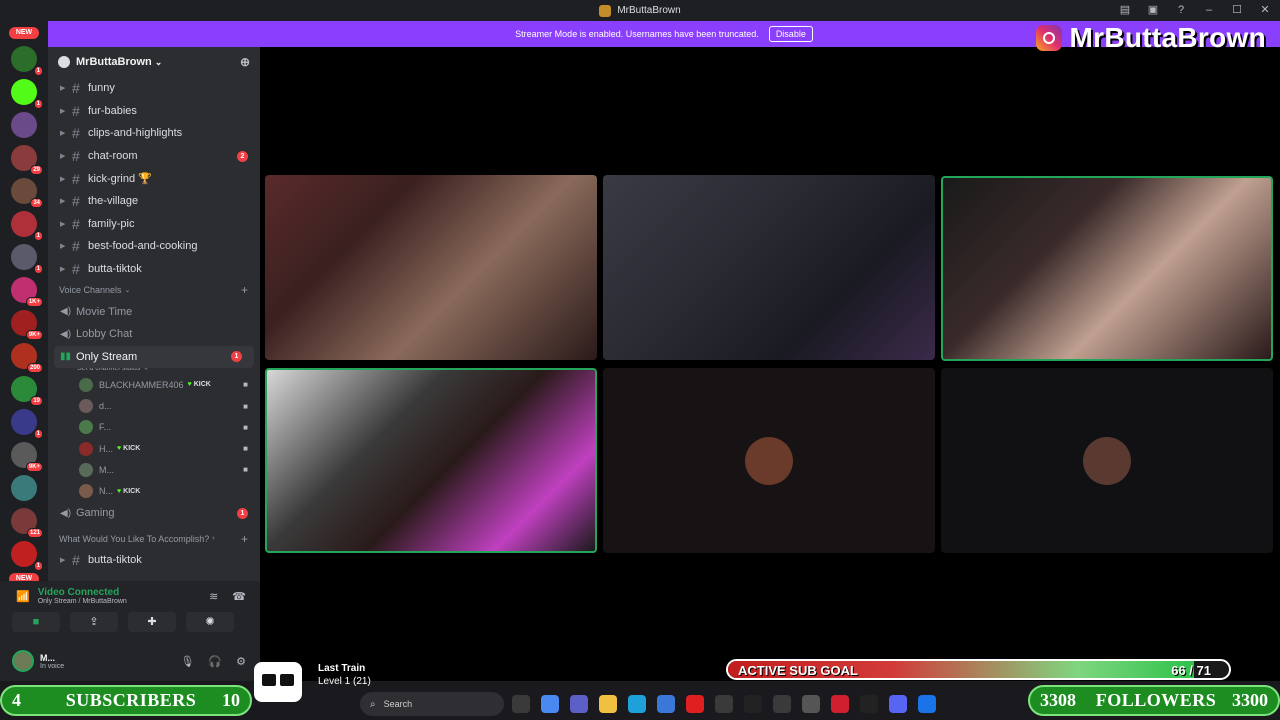 This screenshot has height=720, width=1280. Describe the element at coordinates (1153, 9) in the screenshot. I see `screen-icon: ▣` at that location.